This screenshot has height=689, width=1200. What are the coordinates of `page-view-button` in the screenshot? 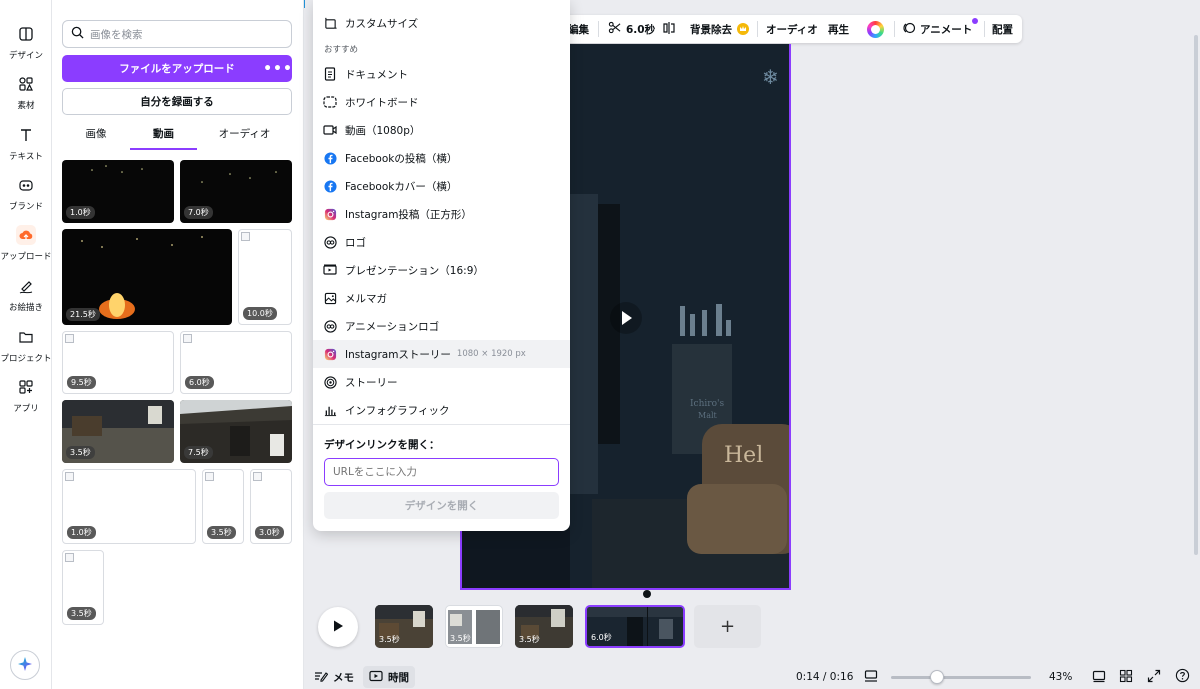 It's located at (1099, 677).